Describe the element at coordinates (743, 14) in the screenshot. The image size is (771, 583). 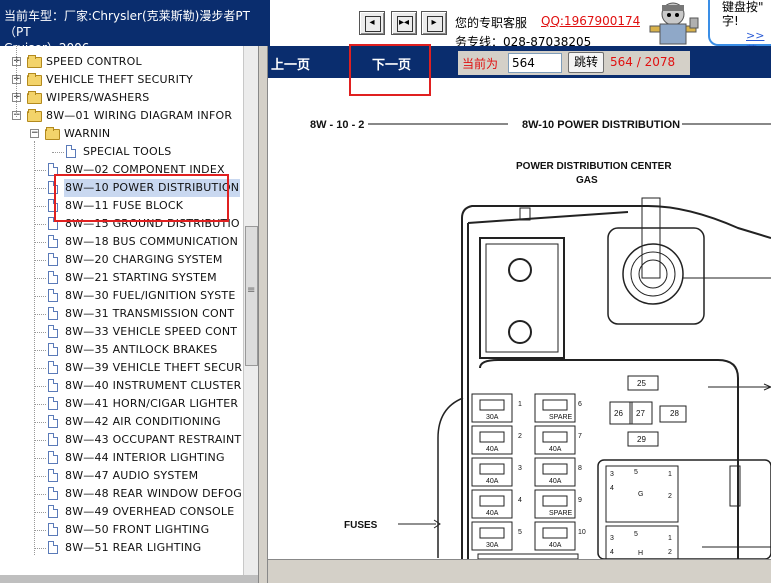
I see `tip-text: 键盘按" 字!` at that location.